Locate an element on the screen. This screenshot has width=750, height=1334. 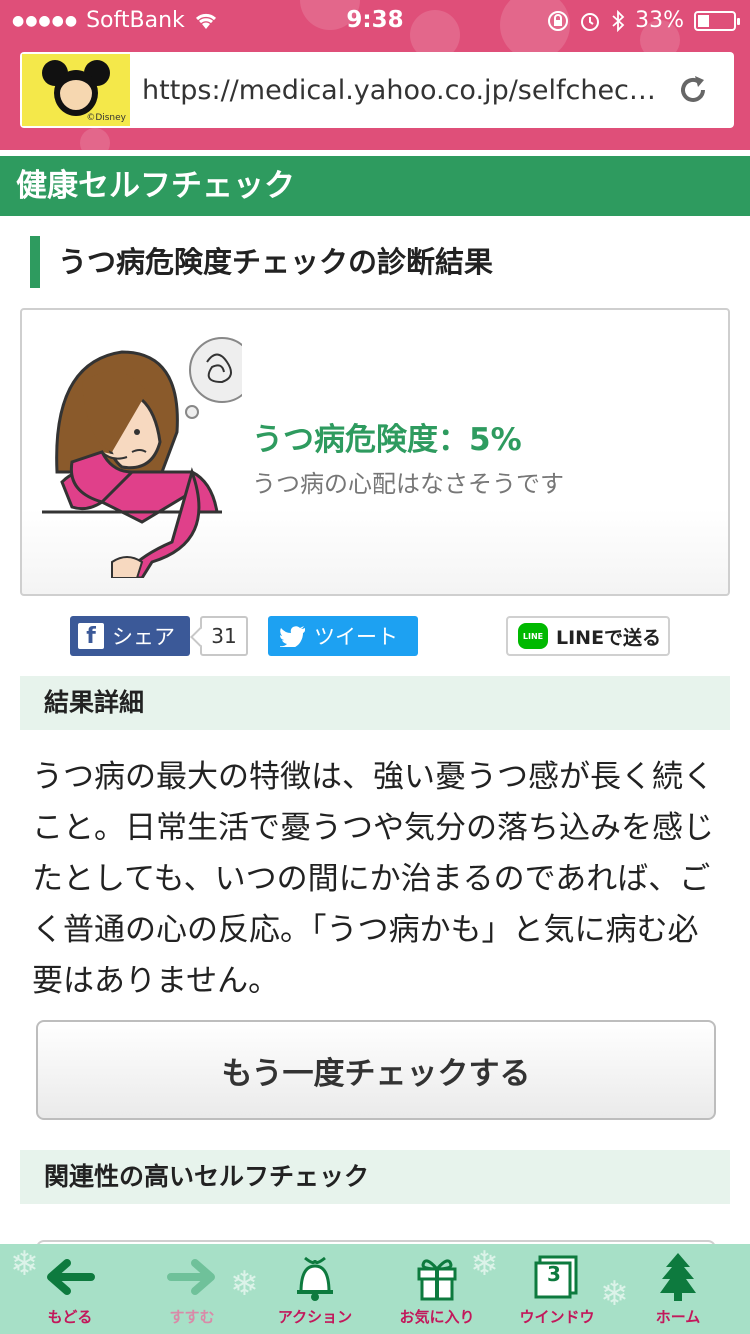
details-heading: 結果詳細 is located at coordinates (375, 703).